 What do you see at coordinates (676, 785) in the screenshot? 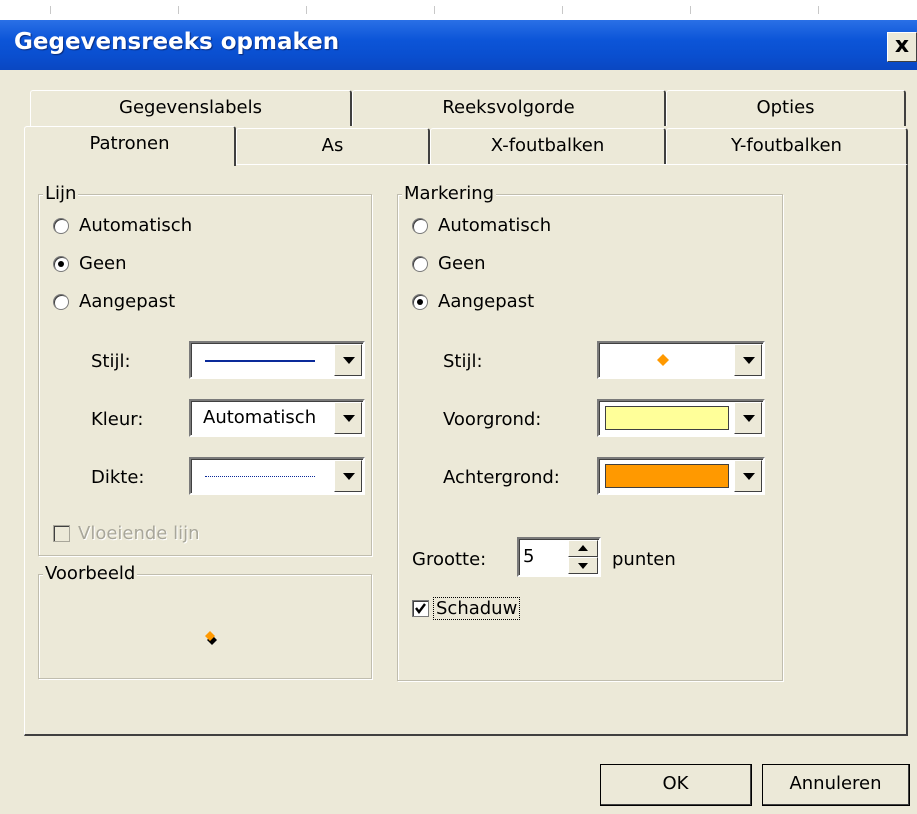
I see `ok-button: OK` at bounding box center [676, 785].